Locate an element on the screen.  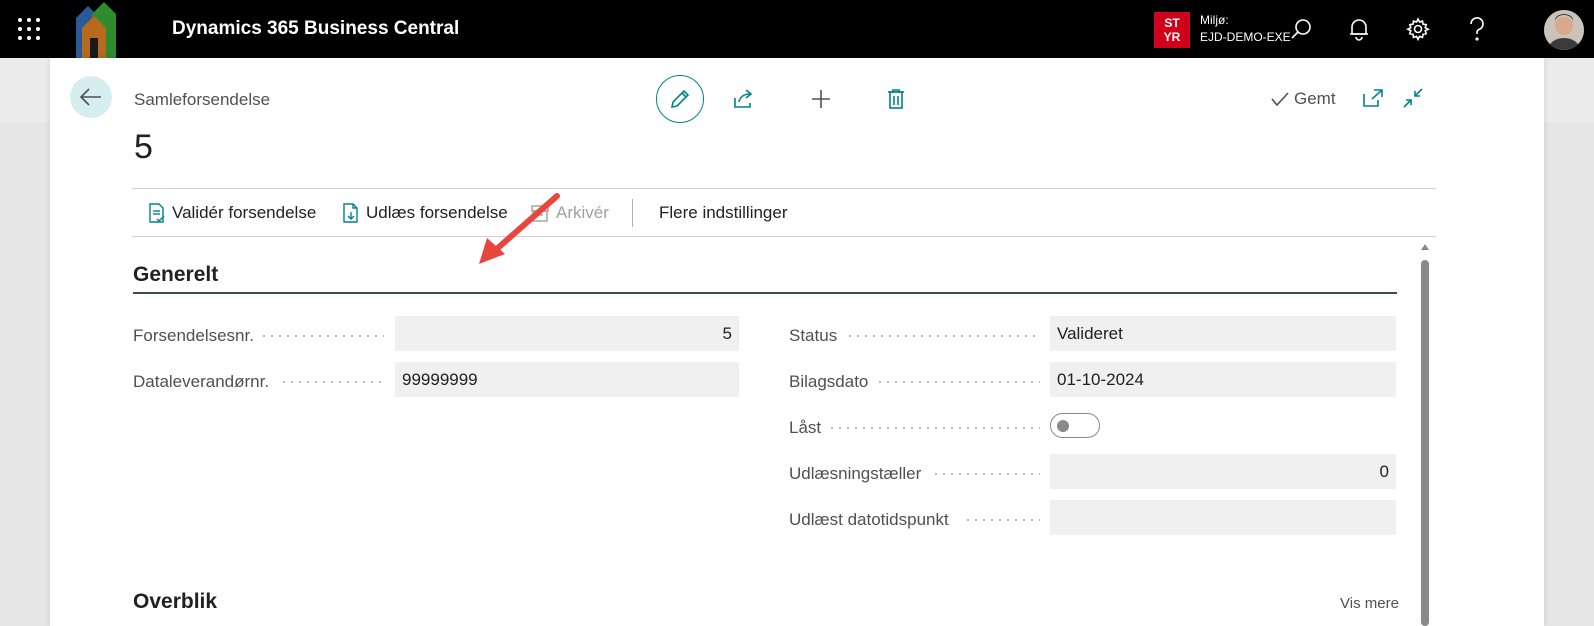
saved-label: Gemt is located at coordinates (1315, 98).